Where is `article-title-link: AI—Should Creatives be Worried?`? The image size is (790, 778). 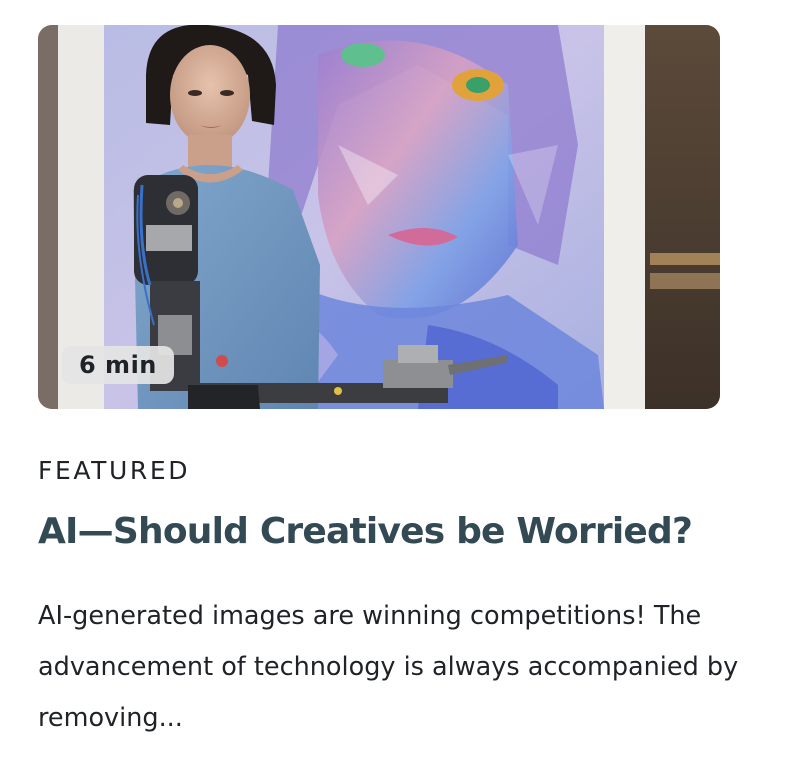 article-title-link: AI—Should Creatives be Worried? is located at coordinates (365, 532).